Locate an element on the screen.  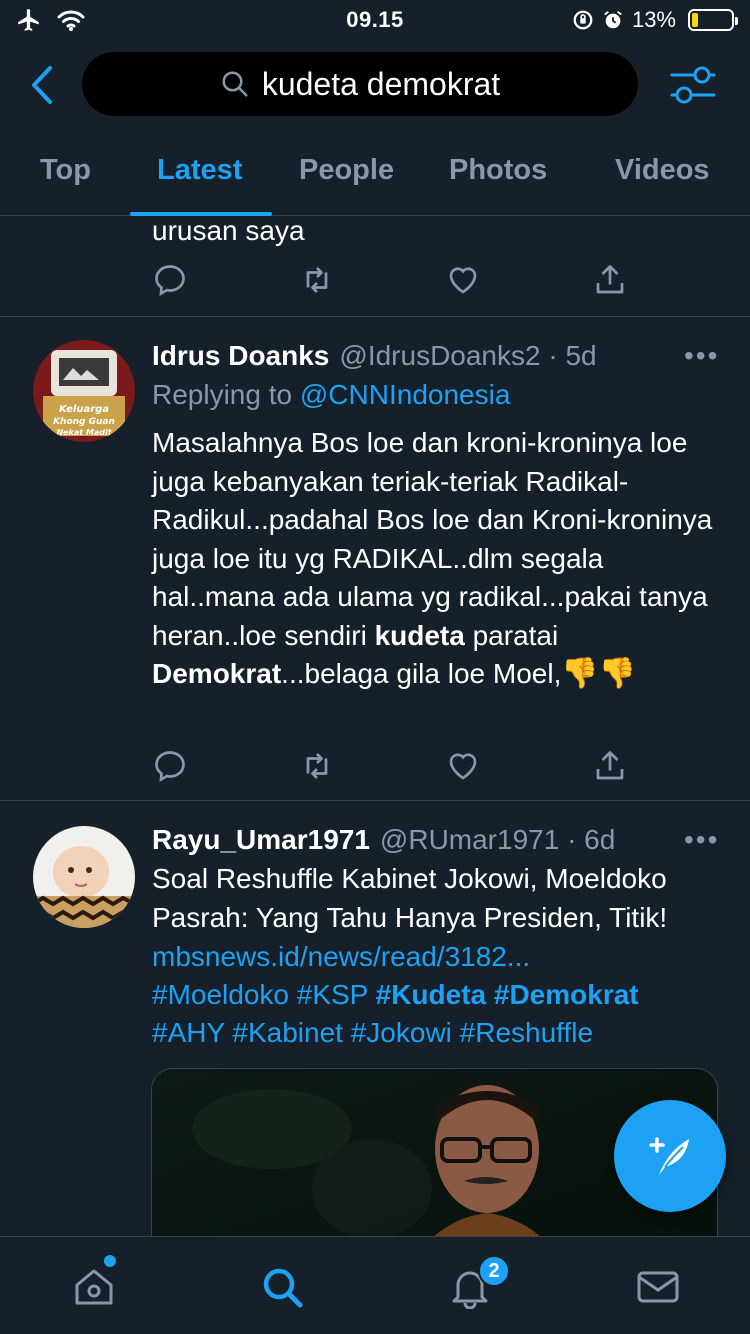
tweet-text-part: ...belaga gila loe Moel, is located at coordinates (421, 673).